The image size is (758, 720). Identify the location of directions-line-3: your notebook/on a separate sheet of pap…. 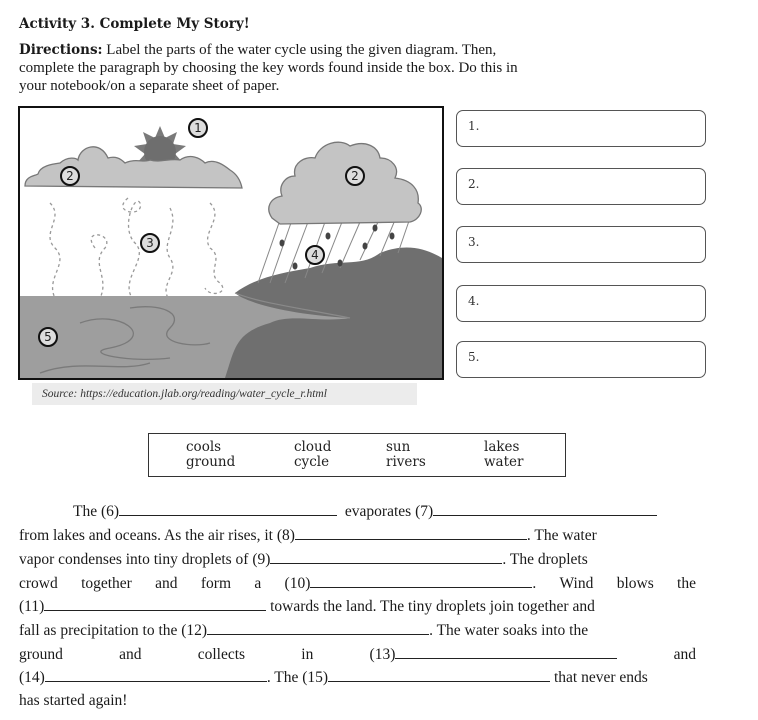
(149, 86).